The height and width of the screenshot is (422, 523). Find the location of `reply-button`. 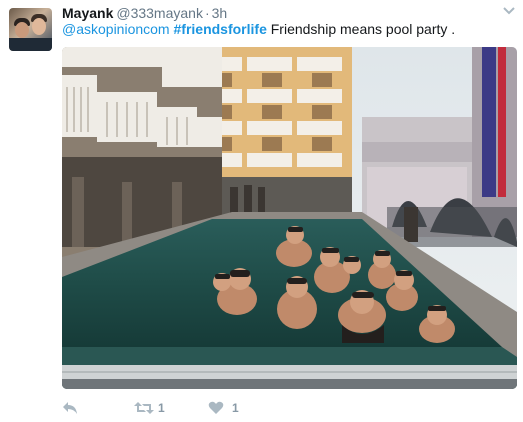

reply-button is located at coordinates (72, 408).